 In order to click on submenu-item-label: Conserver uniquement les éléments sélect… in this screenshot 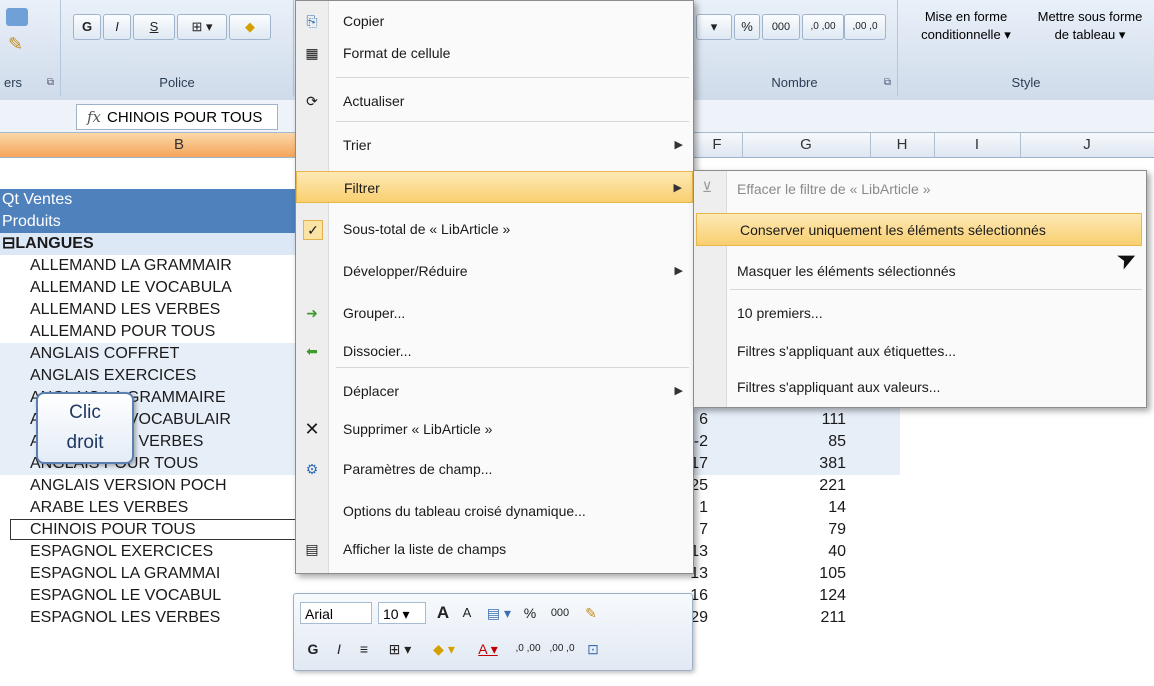, I will do `click(893, 230)`.